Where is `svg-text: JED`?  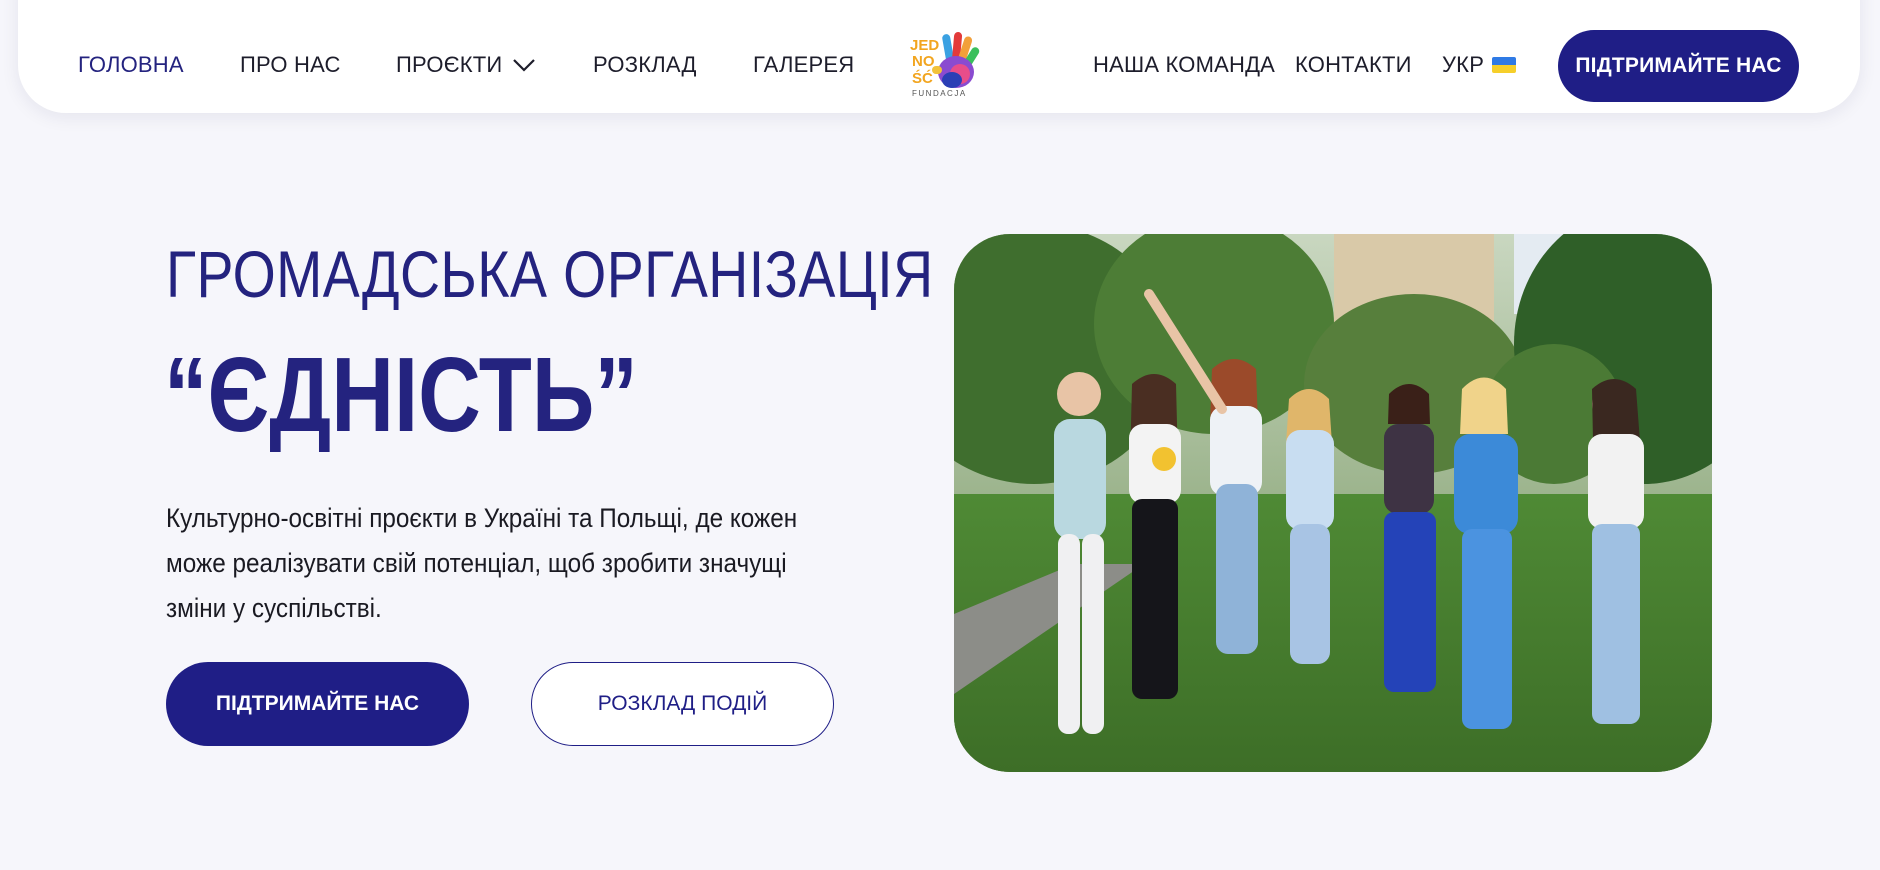 svg-text: JED is located at coordinates (924, 45).